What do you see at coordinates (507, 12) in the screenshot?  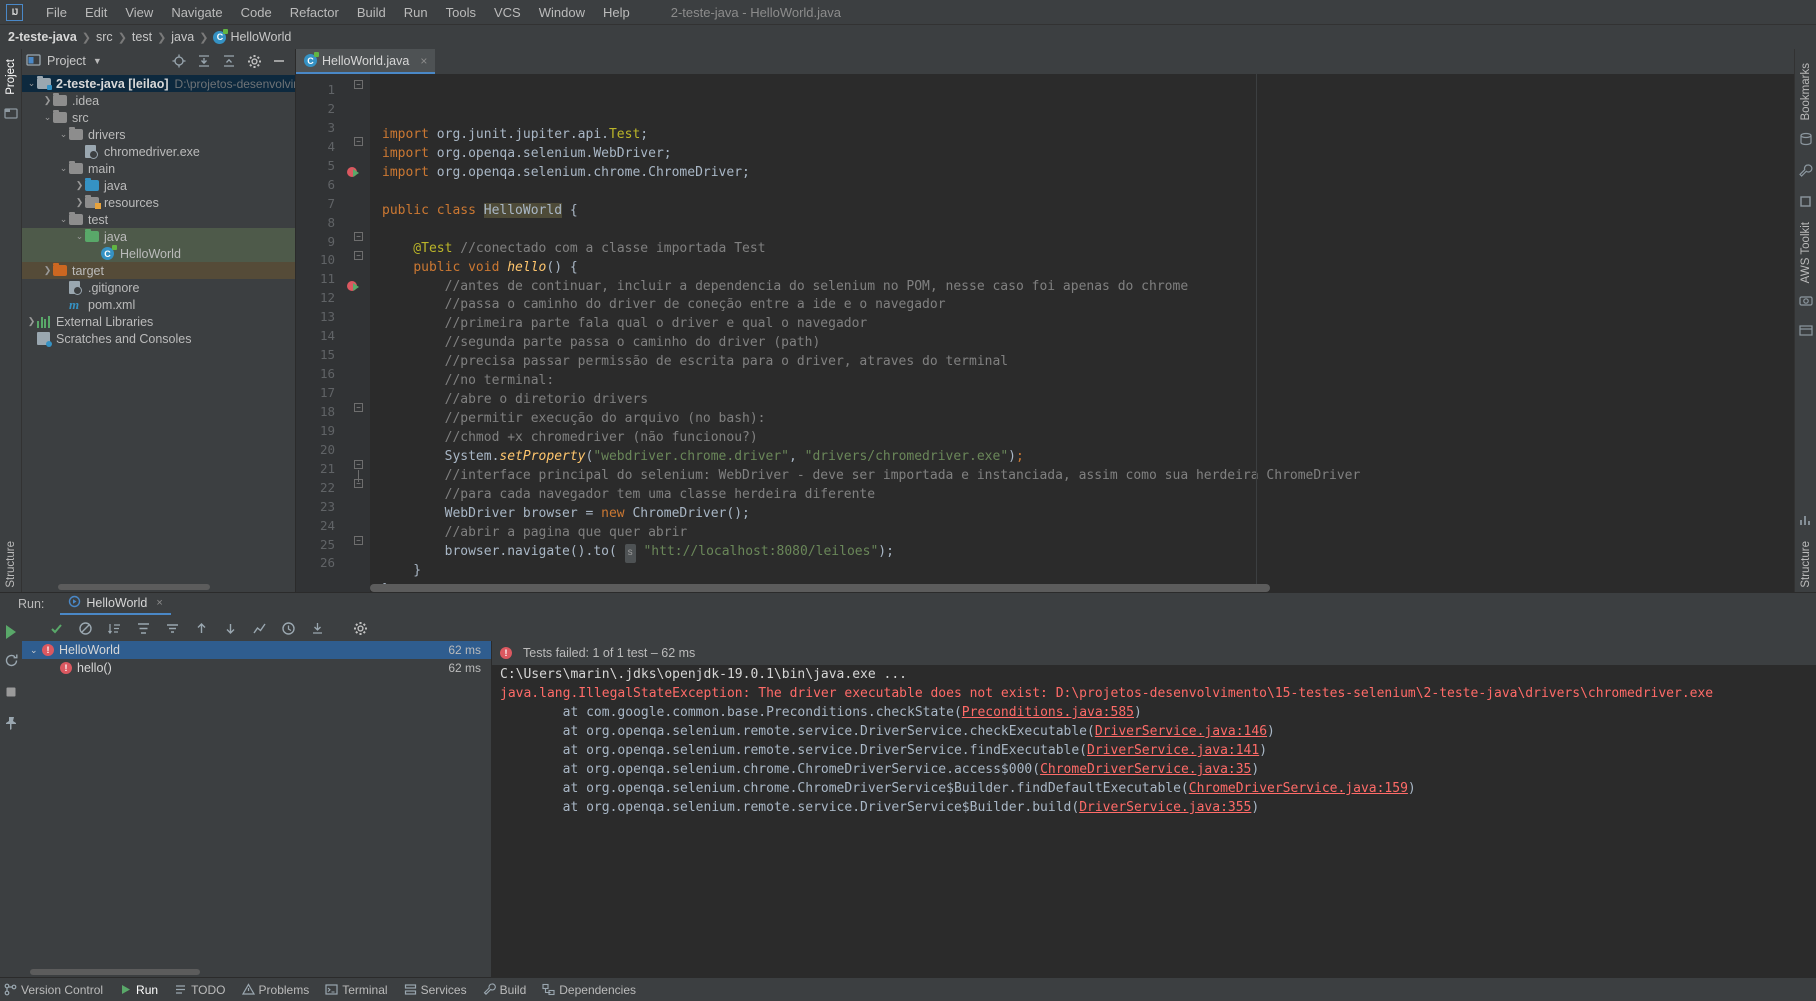 I see `menu-vcs: VCS` at bounding box center [507, 12].